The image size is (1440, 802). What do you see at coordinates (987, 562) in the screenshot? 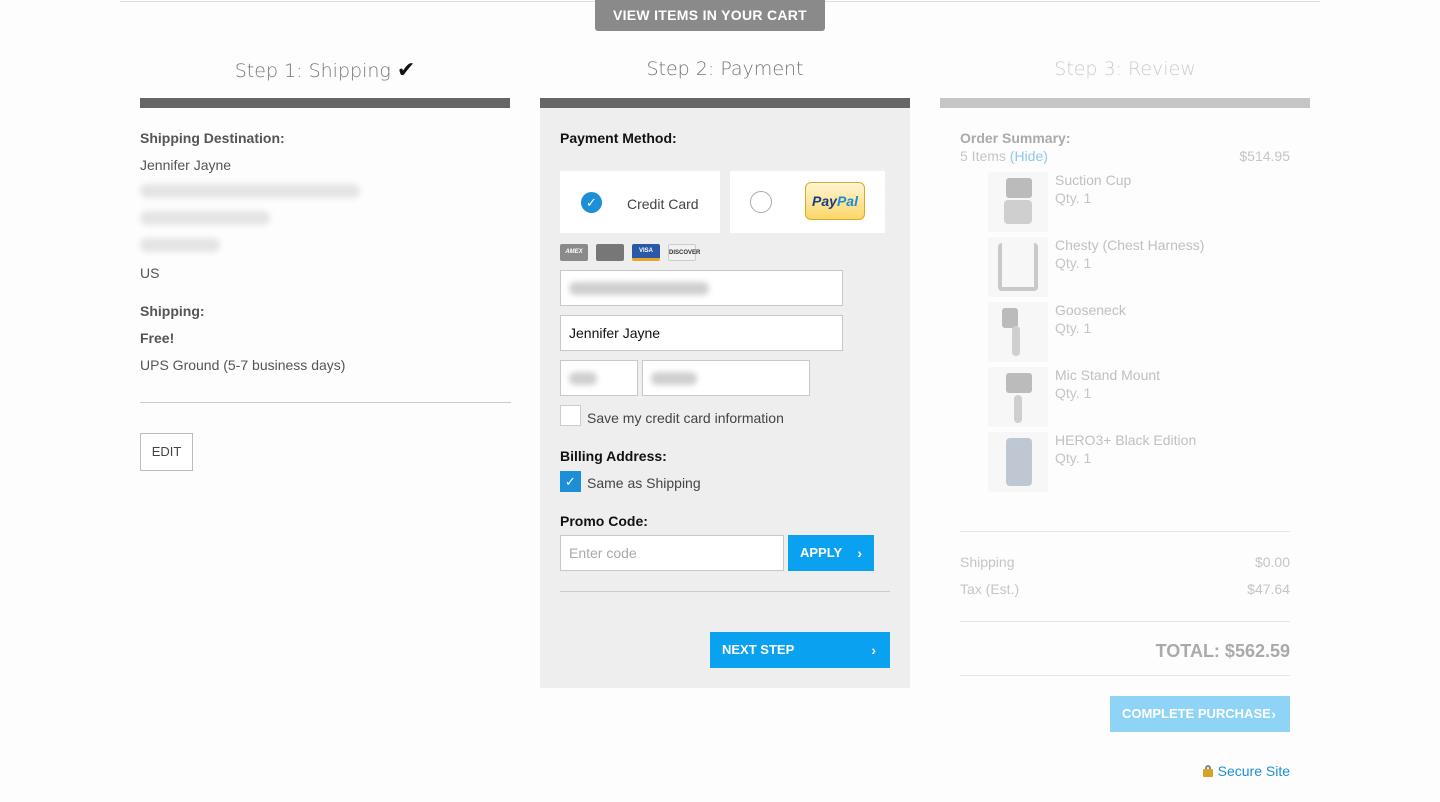
I see `shipping-cost-label: Shipping` at bounding box center [987, 562].